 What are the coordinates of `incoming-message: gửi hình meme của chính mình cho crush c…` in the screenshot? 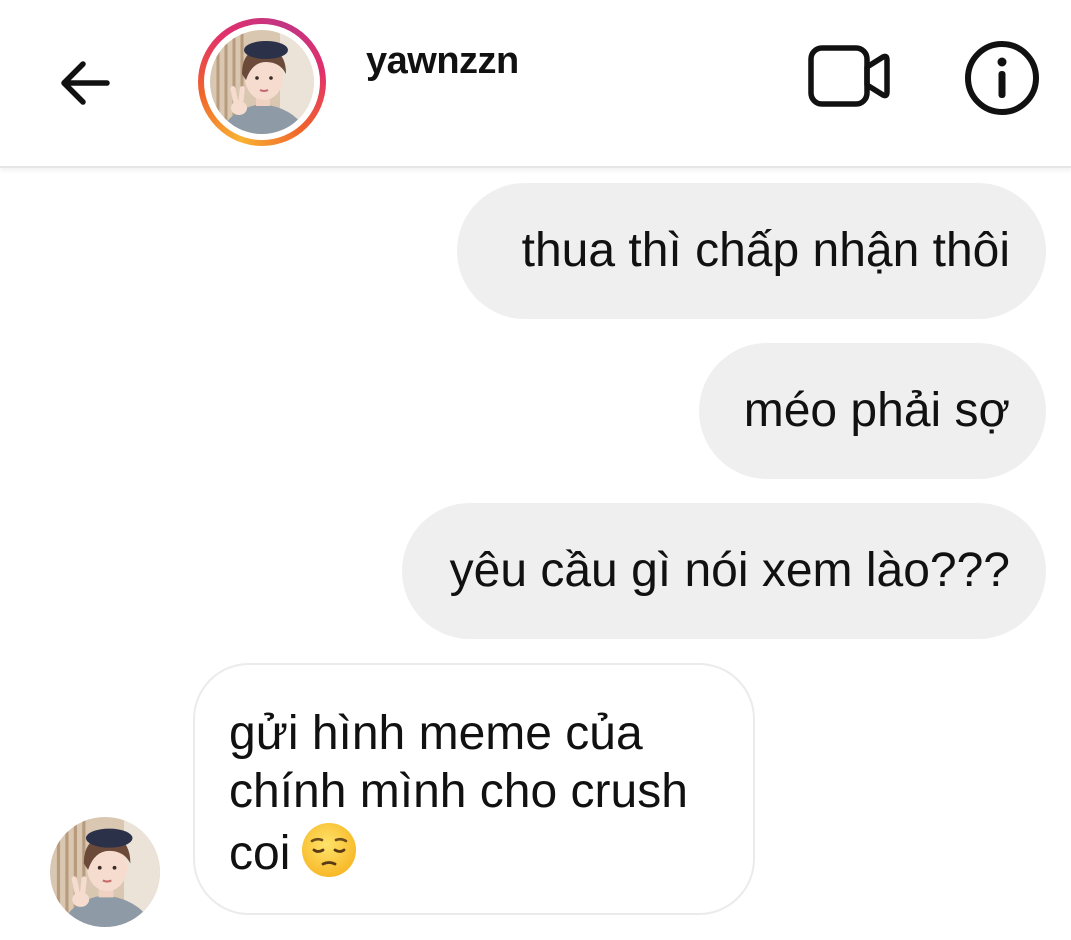 It's located at (474, 789).